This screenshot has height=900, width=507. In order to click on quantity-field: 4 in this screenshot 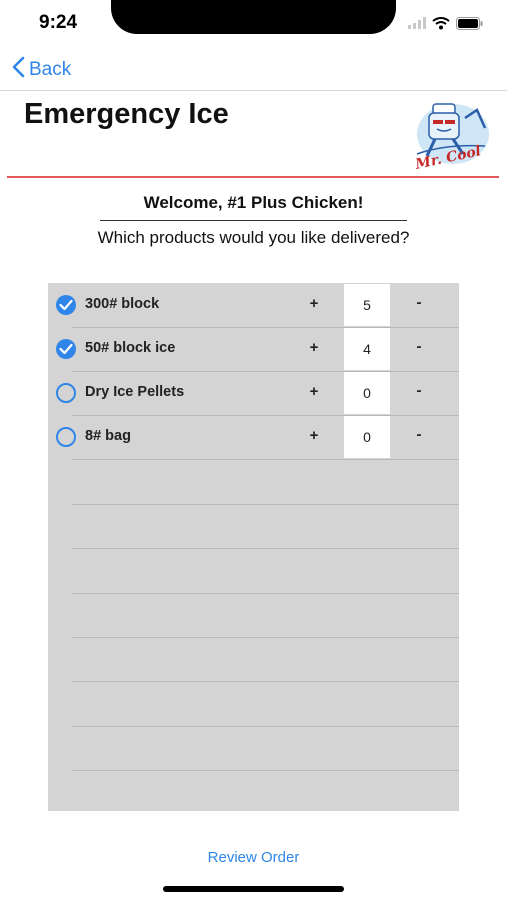, I will do `click(367, 349)`.